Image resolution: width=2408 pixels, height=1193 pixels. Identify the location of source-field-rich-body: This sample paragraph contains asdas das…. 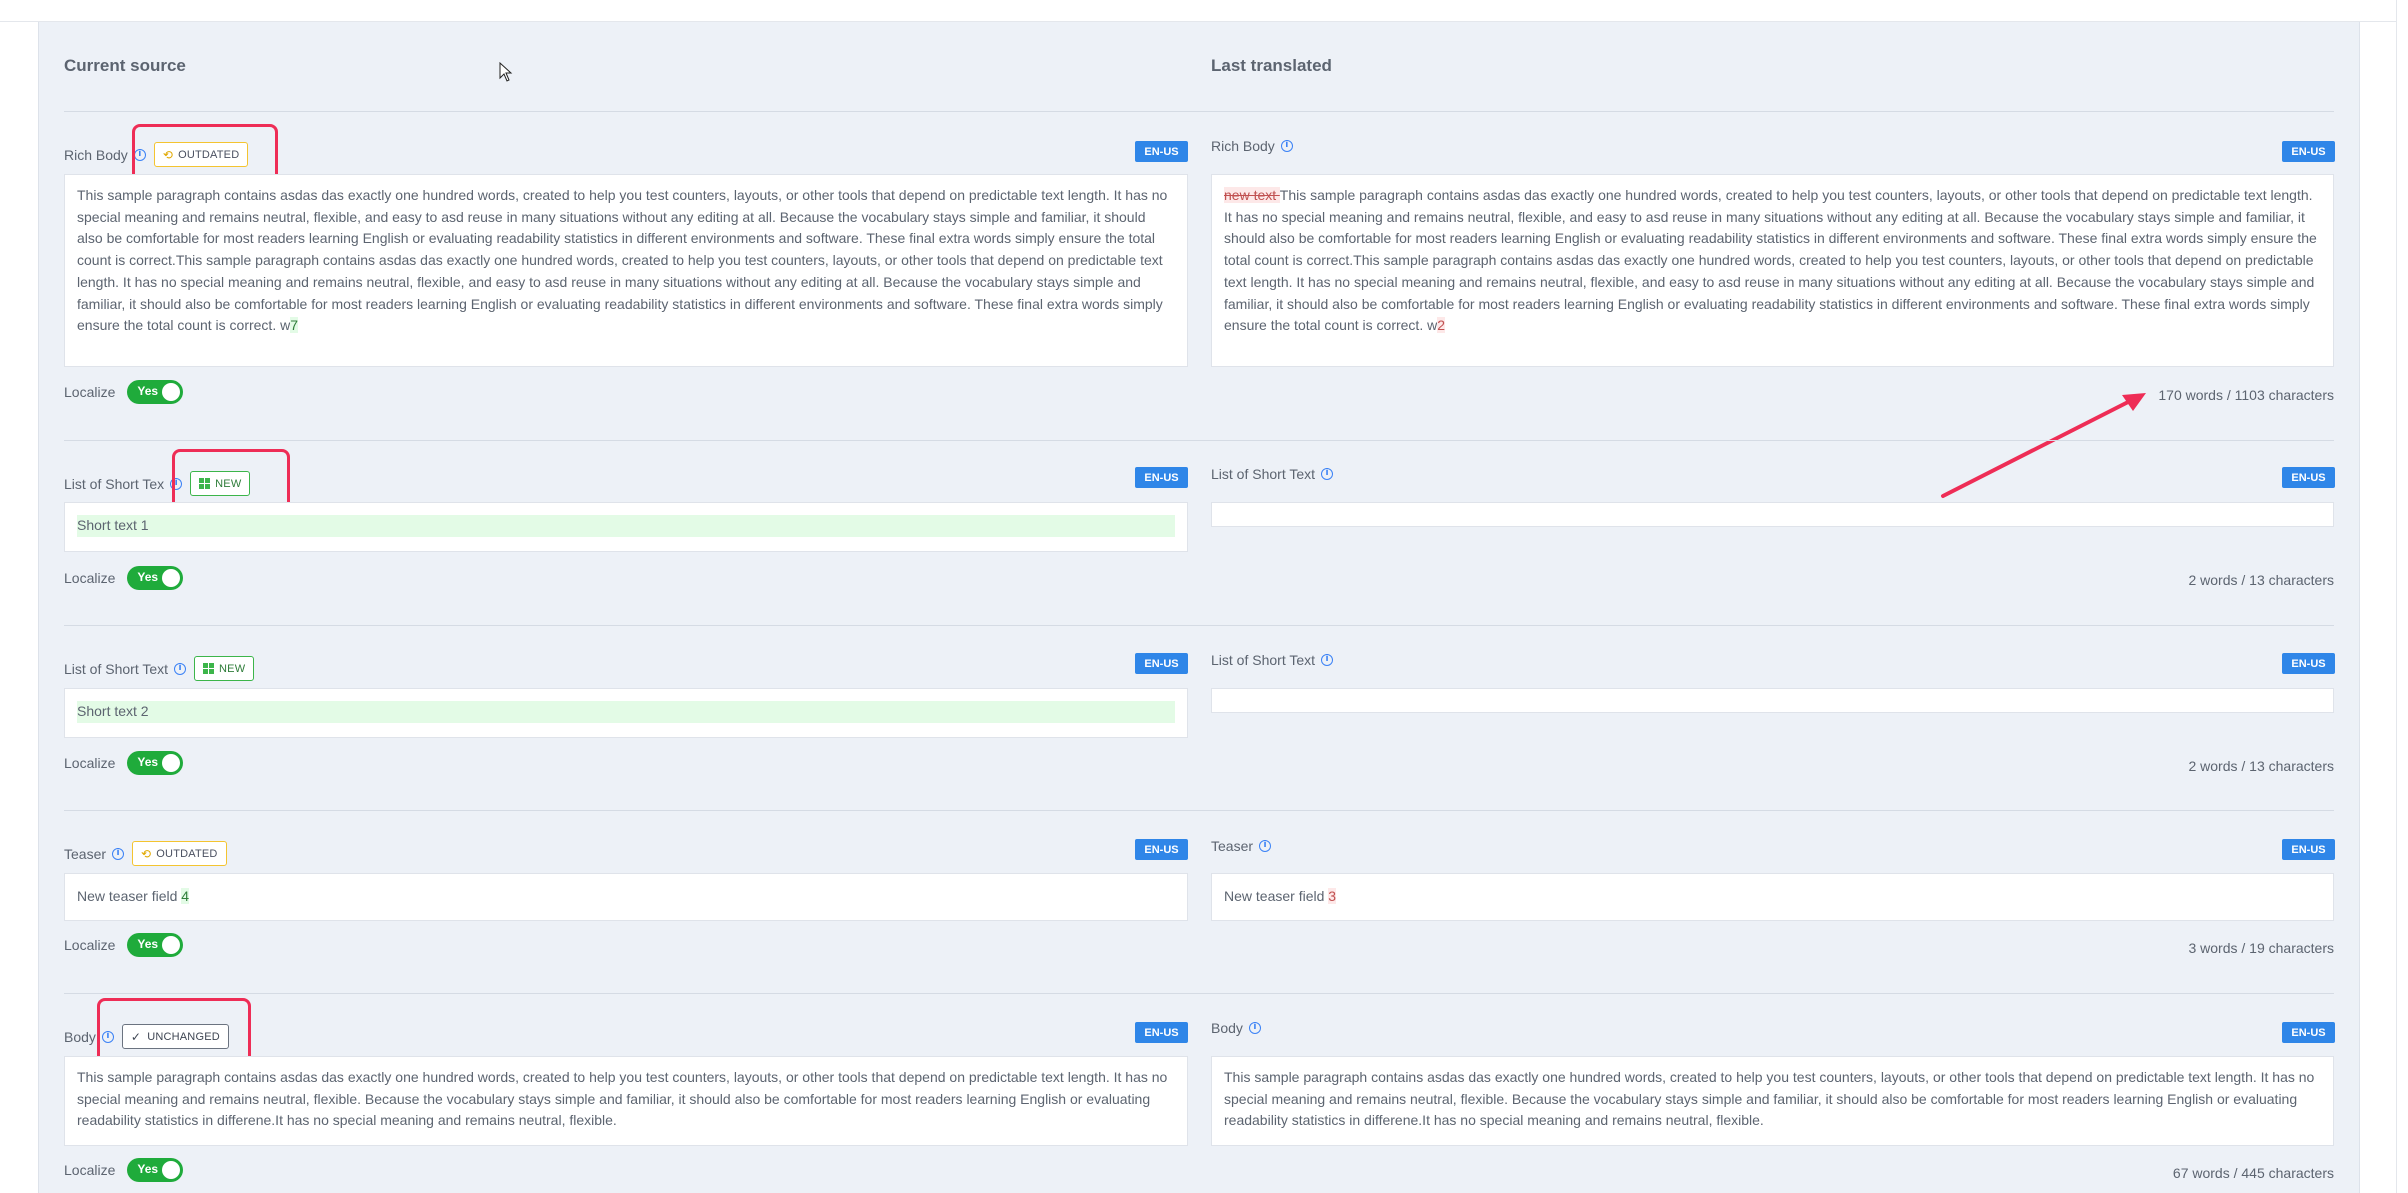
(626, 270).